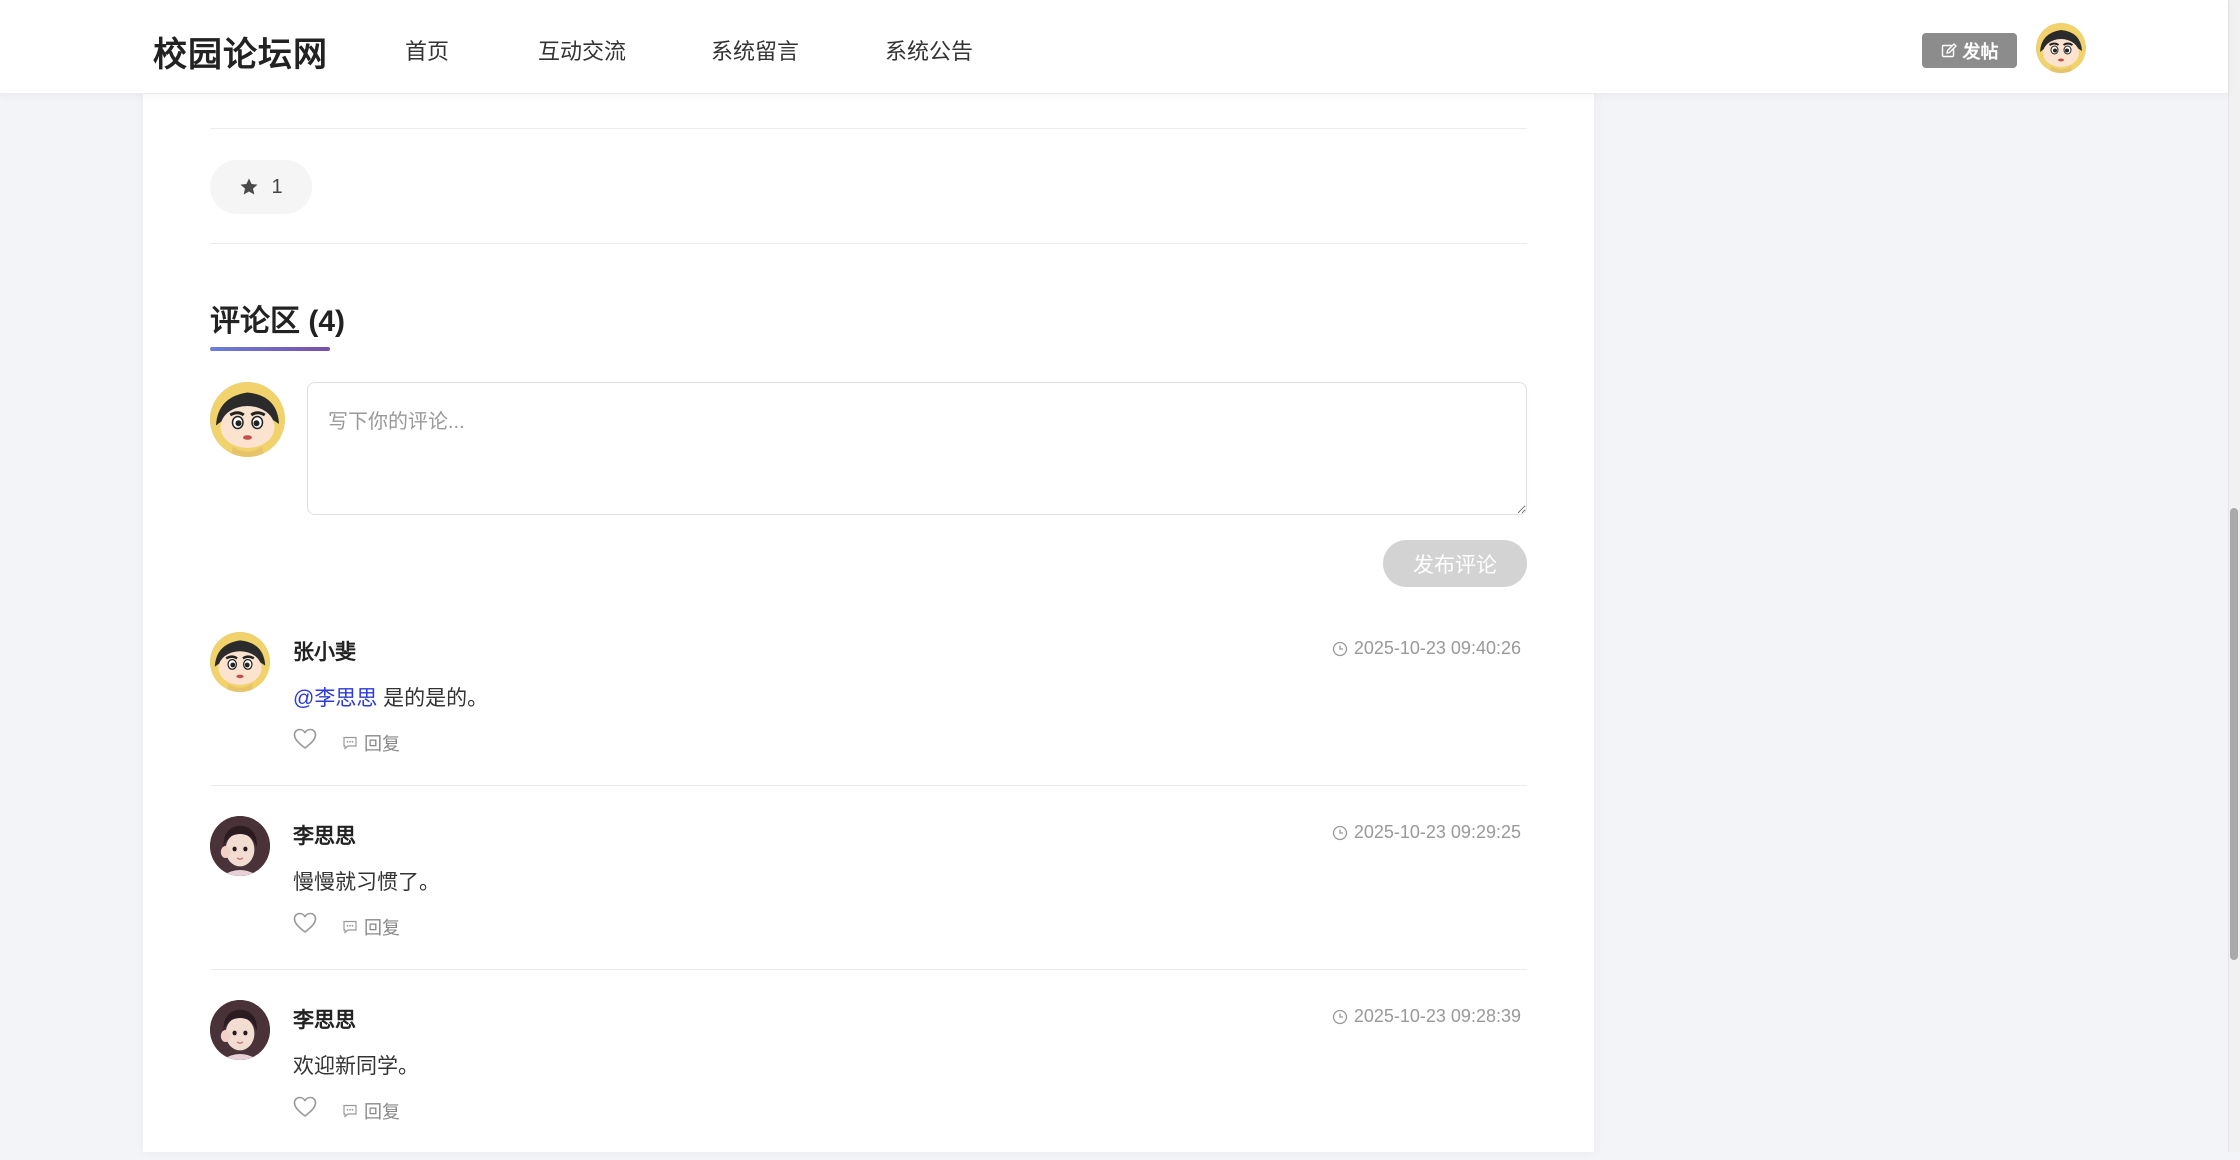 The height and width of the screenshot is (1160, 2240). What do you see at coordinates (324, 651) in the screenshot?
I see `comment-author: 张小斐` at bounding box center [324, 651].